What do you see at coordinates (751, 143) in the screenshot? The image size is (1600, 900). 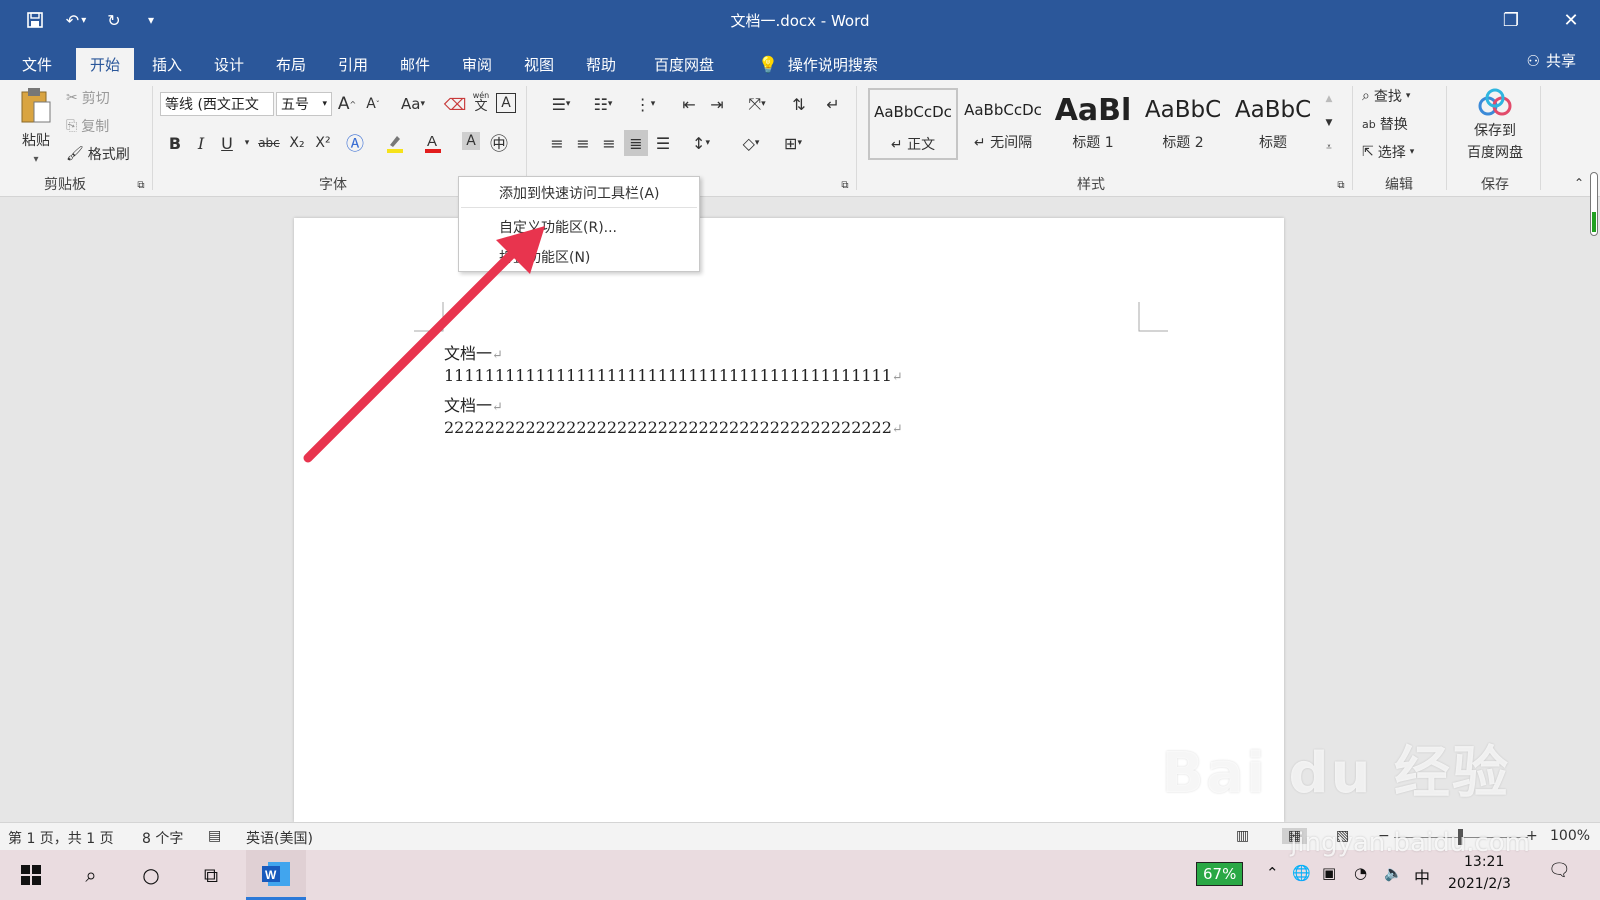 I see `shading-icon: ◇ ▾` at bounding box center [751, 143].